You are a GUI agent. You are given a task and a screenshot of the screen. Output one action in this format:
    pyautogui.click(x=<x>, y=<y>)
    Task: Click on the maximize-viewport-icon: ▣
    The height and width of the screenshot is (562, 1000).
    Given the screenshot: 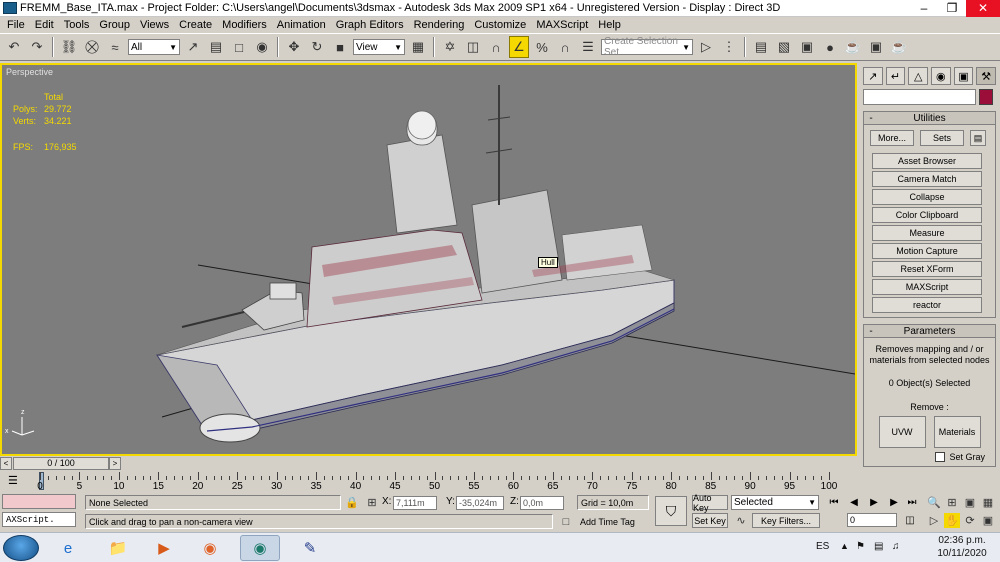 What is the action you would take?
    pyautogui.click(x=988, y=520)
    